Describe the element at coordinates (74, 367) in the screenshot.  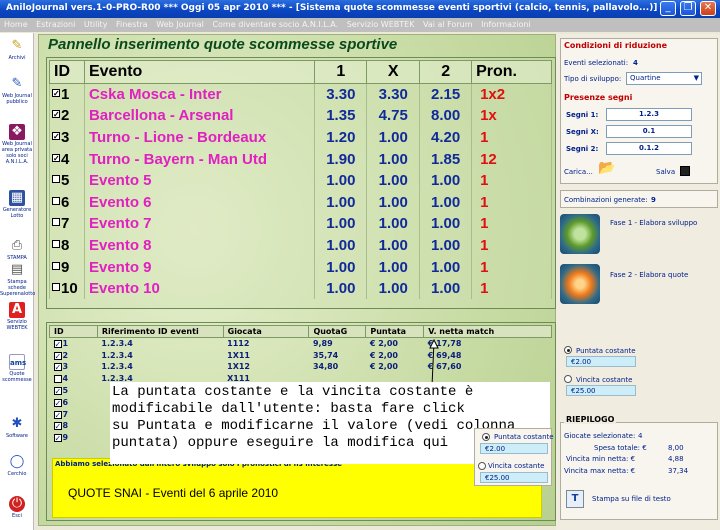
I see `bet-id-cell: ✓3` at that location.